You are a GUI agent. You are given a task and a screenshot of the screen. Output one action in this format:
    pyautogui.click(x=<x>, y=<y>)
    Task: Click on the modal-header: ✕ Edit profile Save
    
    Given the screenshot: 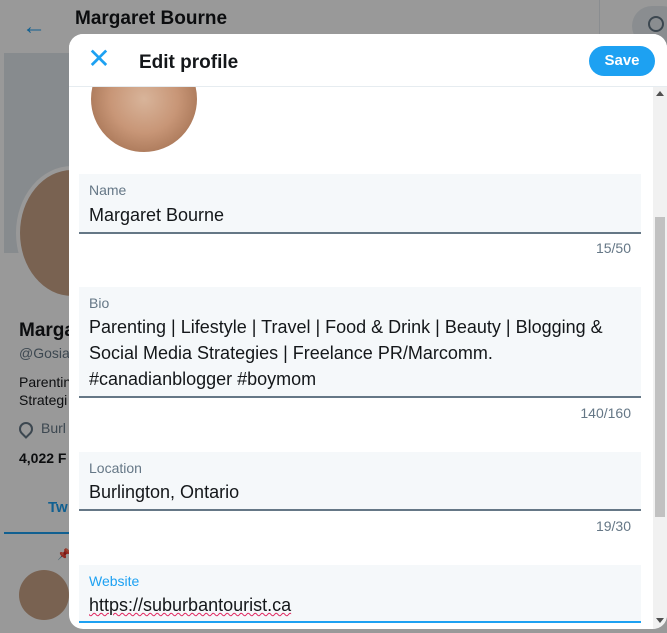 What is the action you would take?
    pyautogui.click(x=368, y=60)
    